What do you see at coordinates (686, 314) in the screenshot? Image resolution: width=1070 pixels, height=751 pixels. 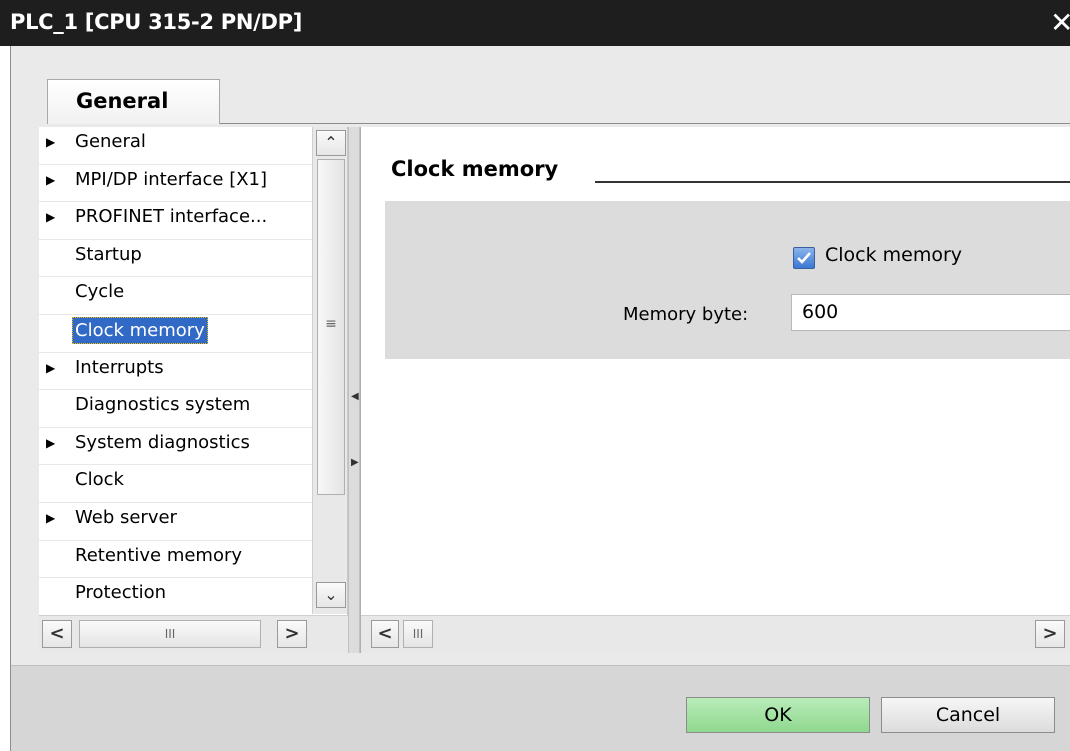 I see `memory-byte-label: Memory byte:` at bounding box center [686, 314].